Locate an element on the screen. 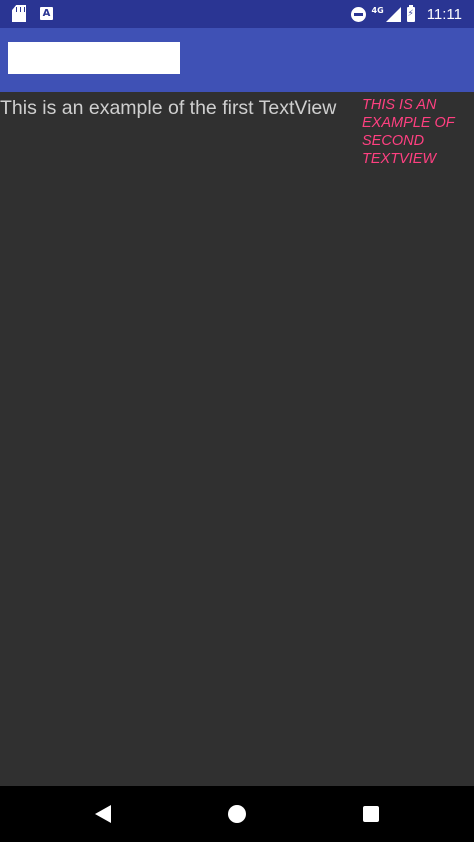  signal-icon is located at coordinates (393, 14).